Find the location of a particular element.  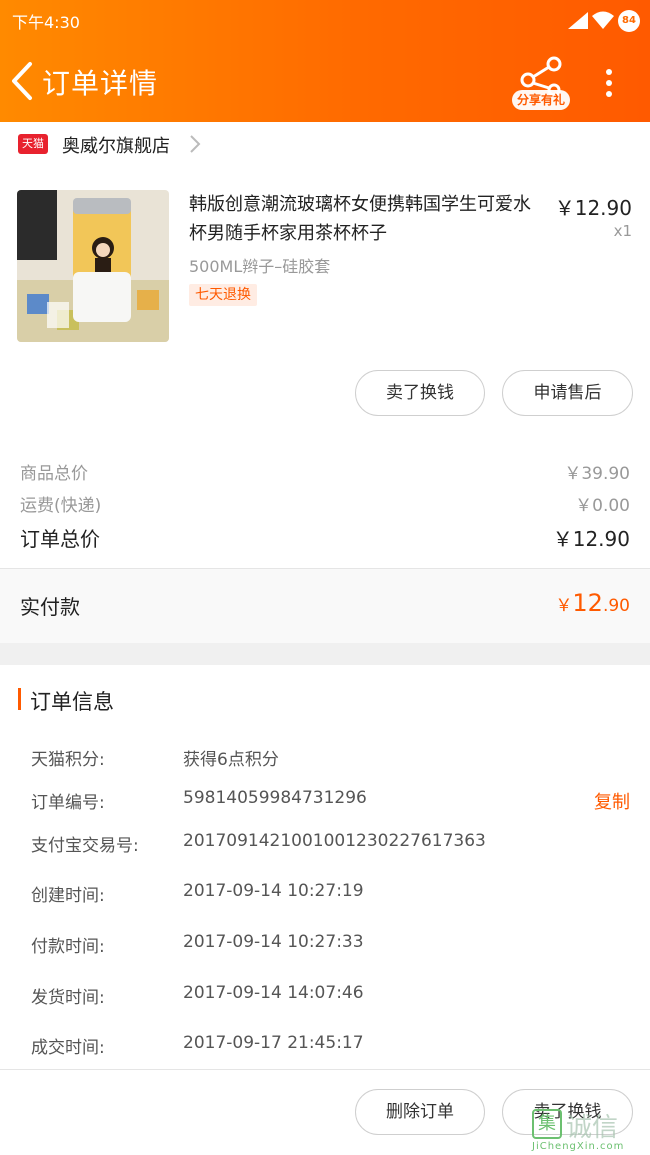

signal-icon is located at coordinates (578, 20).